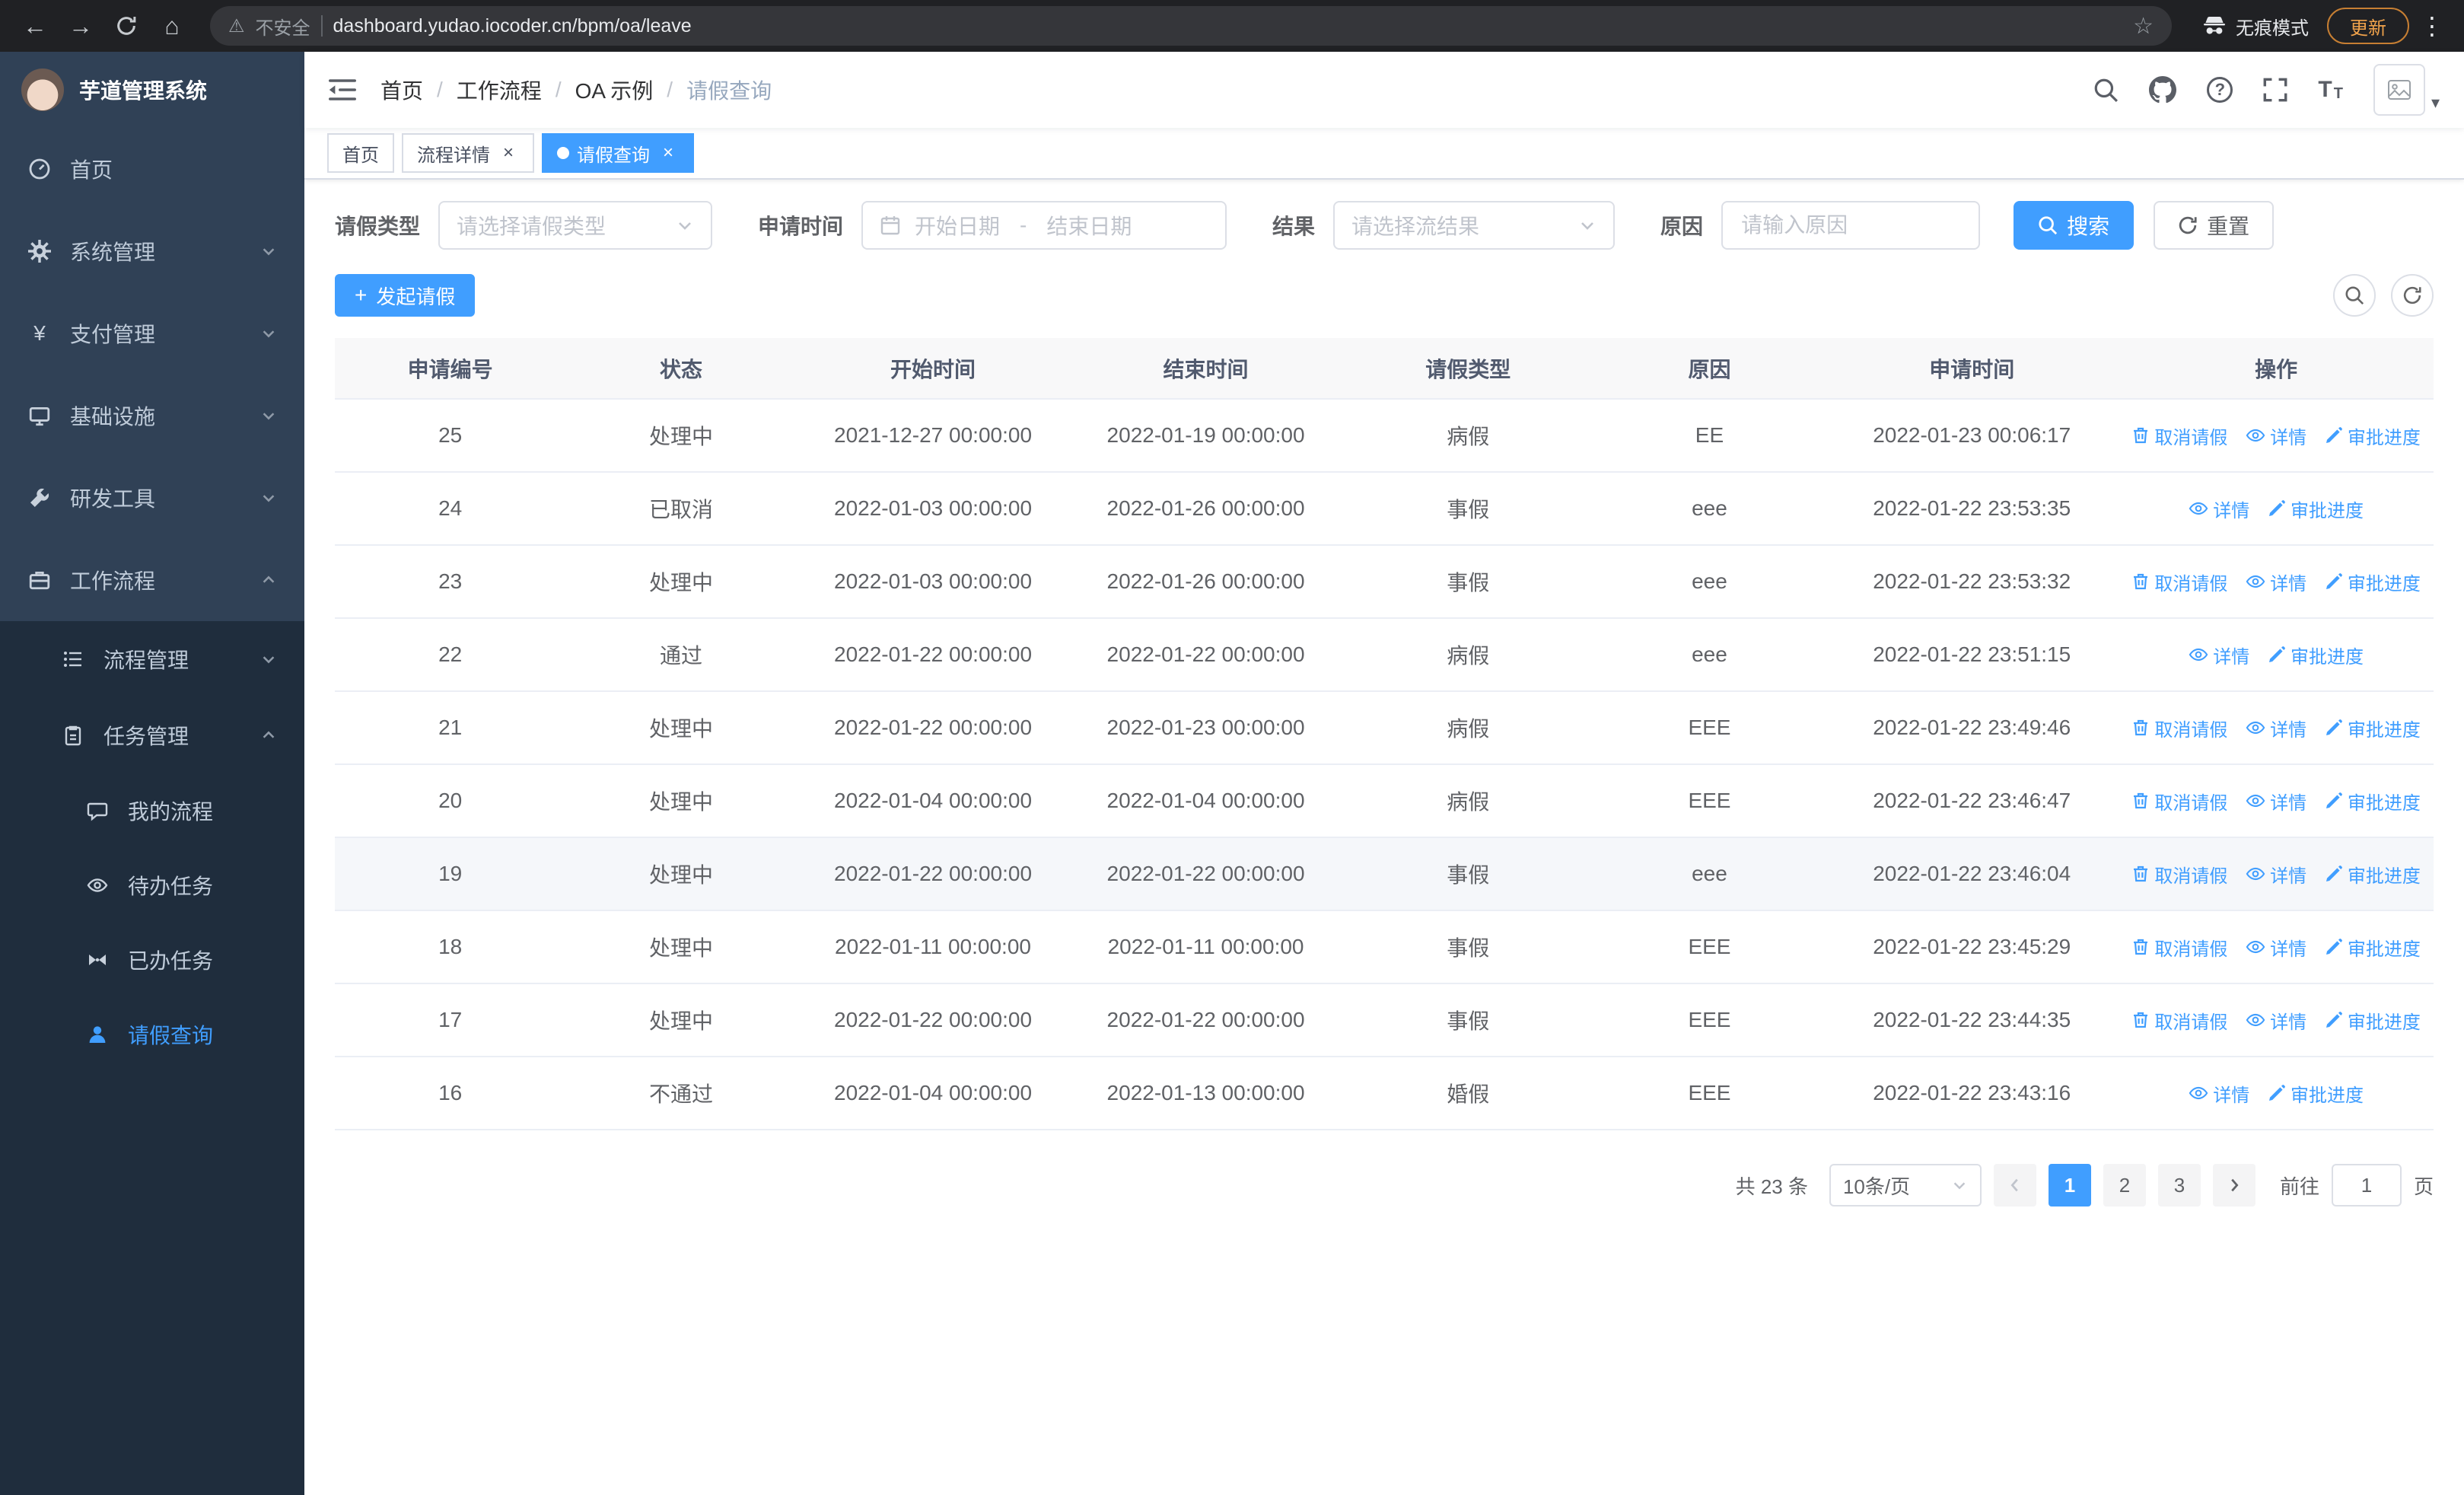  What do you see at coordinates (614, 90) in the screenshot?
I see `breadcrumb-oa-example: OA 示例` at bounding box center [614, 90].